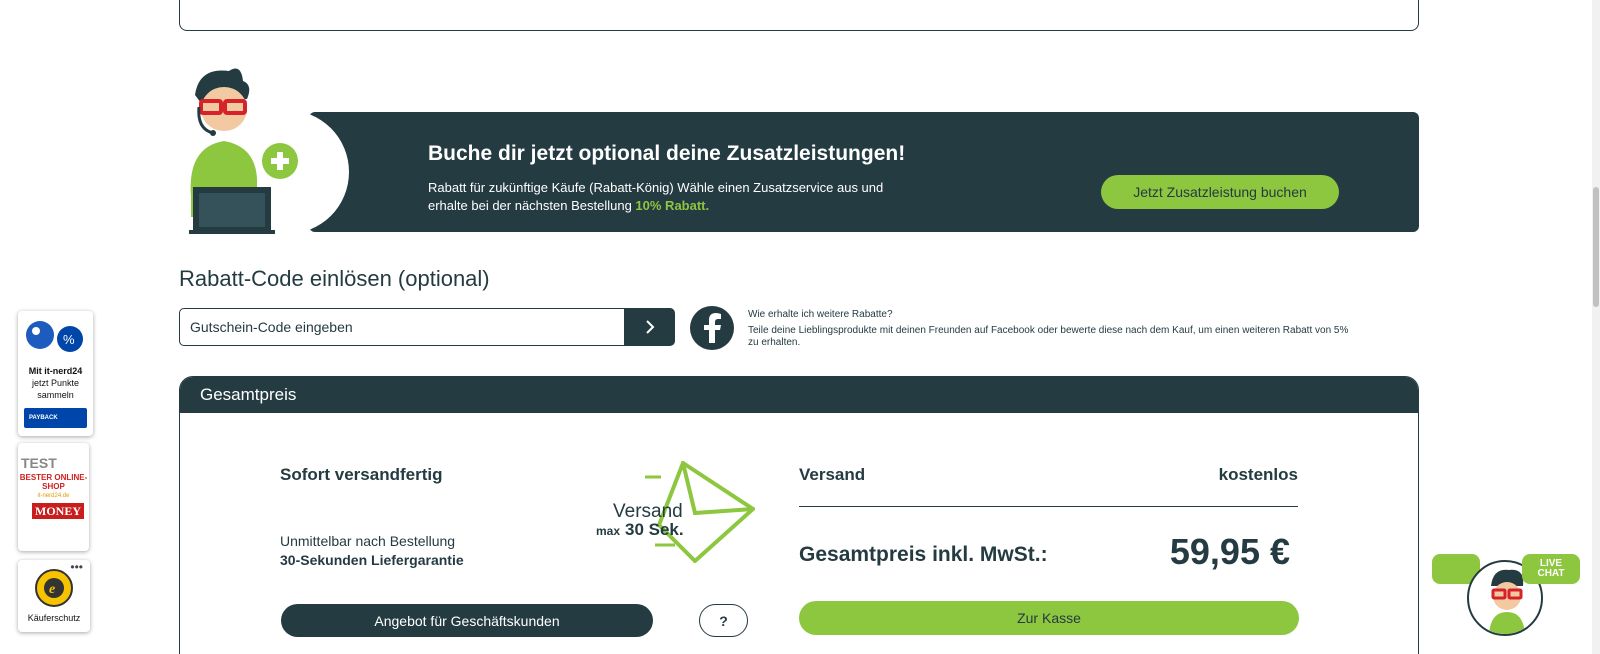 The height and width of the screenshot is (654, 1600). What do you see at coordinates (712, 328) in the screenshot?
I see `facebook-icon` at bounding box center [712, 328].